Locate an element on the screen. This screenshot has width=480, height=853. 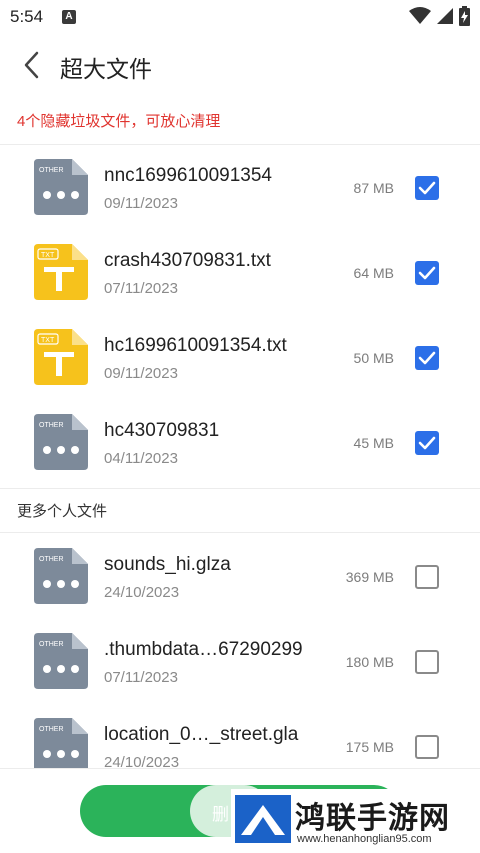
file-row: TXT crash430709831.txt 07/11/2023 64 MB is located at coordinates (240, 273).